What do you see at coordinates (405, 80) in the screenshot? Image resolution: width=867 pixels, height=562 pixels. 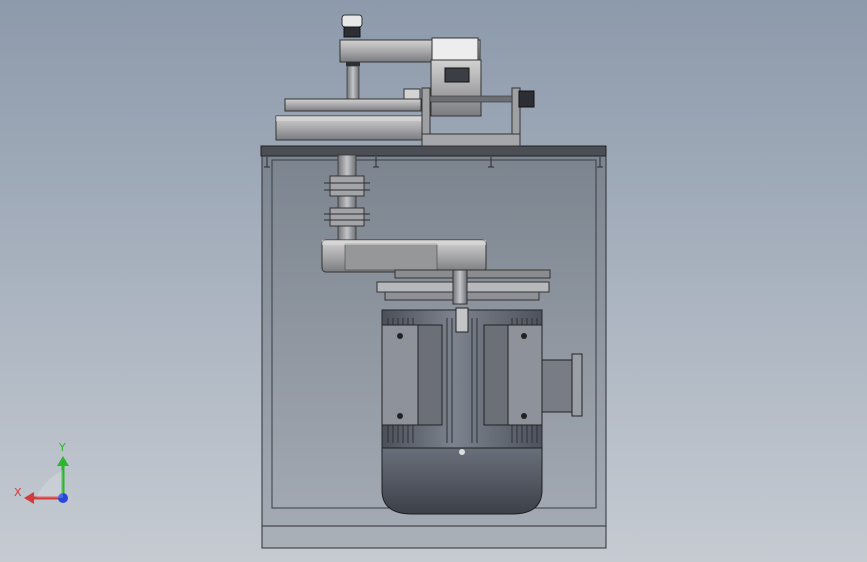 I see `top-belt-assembly` at bounding box center [405, 80].